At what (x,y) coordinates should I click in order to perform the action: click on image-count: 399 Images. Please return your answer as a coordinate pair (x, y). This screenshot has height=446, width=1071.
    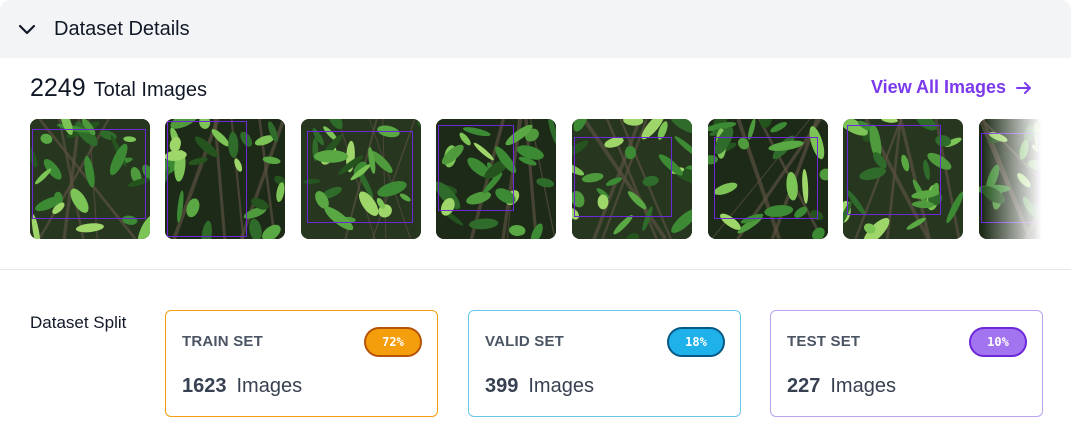
    Looking at the image, I should click on (539, 386).